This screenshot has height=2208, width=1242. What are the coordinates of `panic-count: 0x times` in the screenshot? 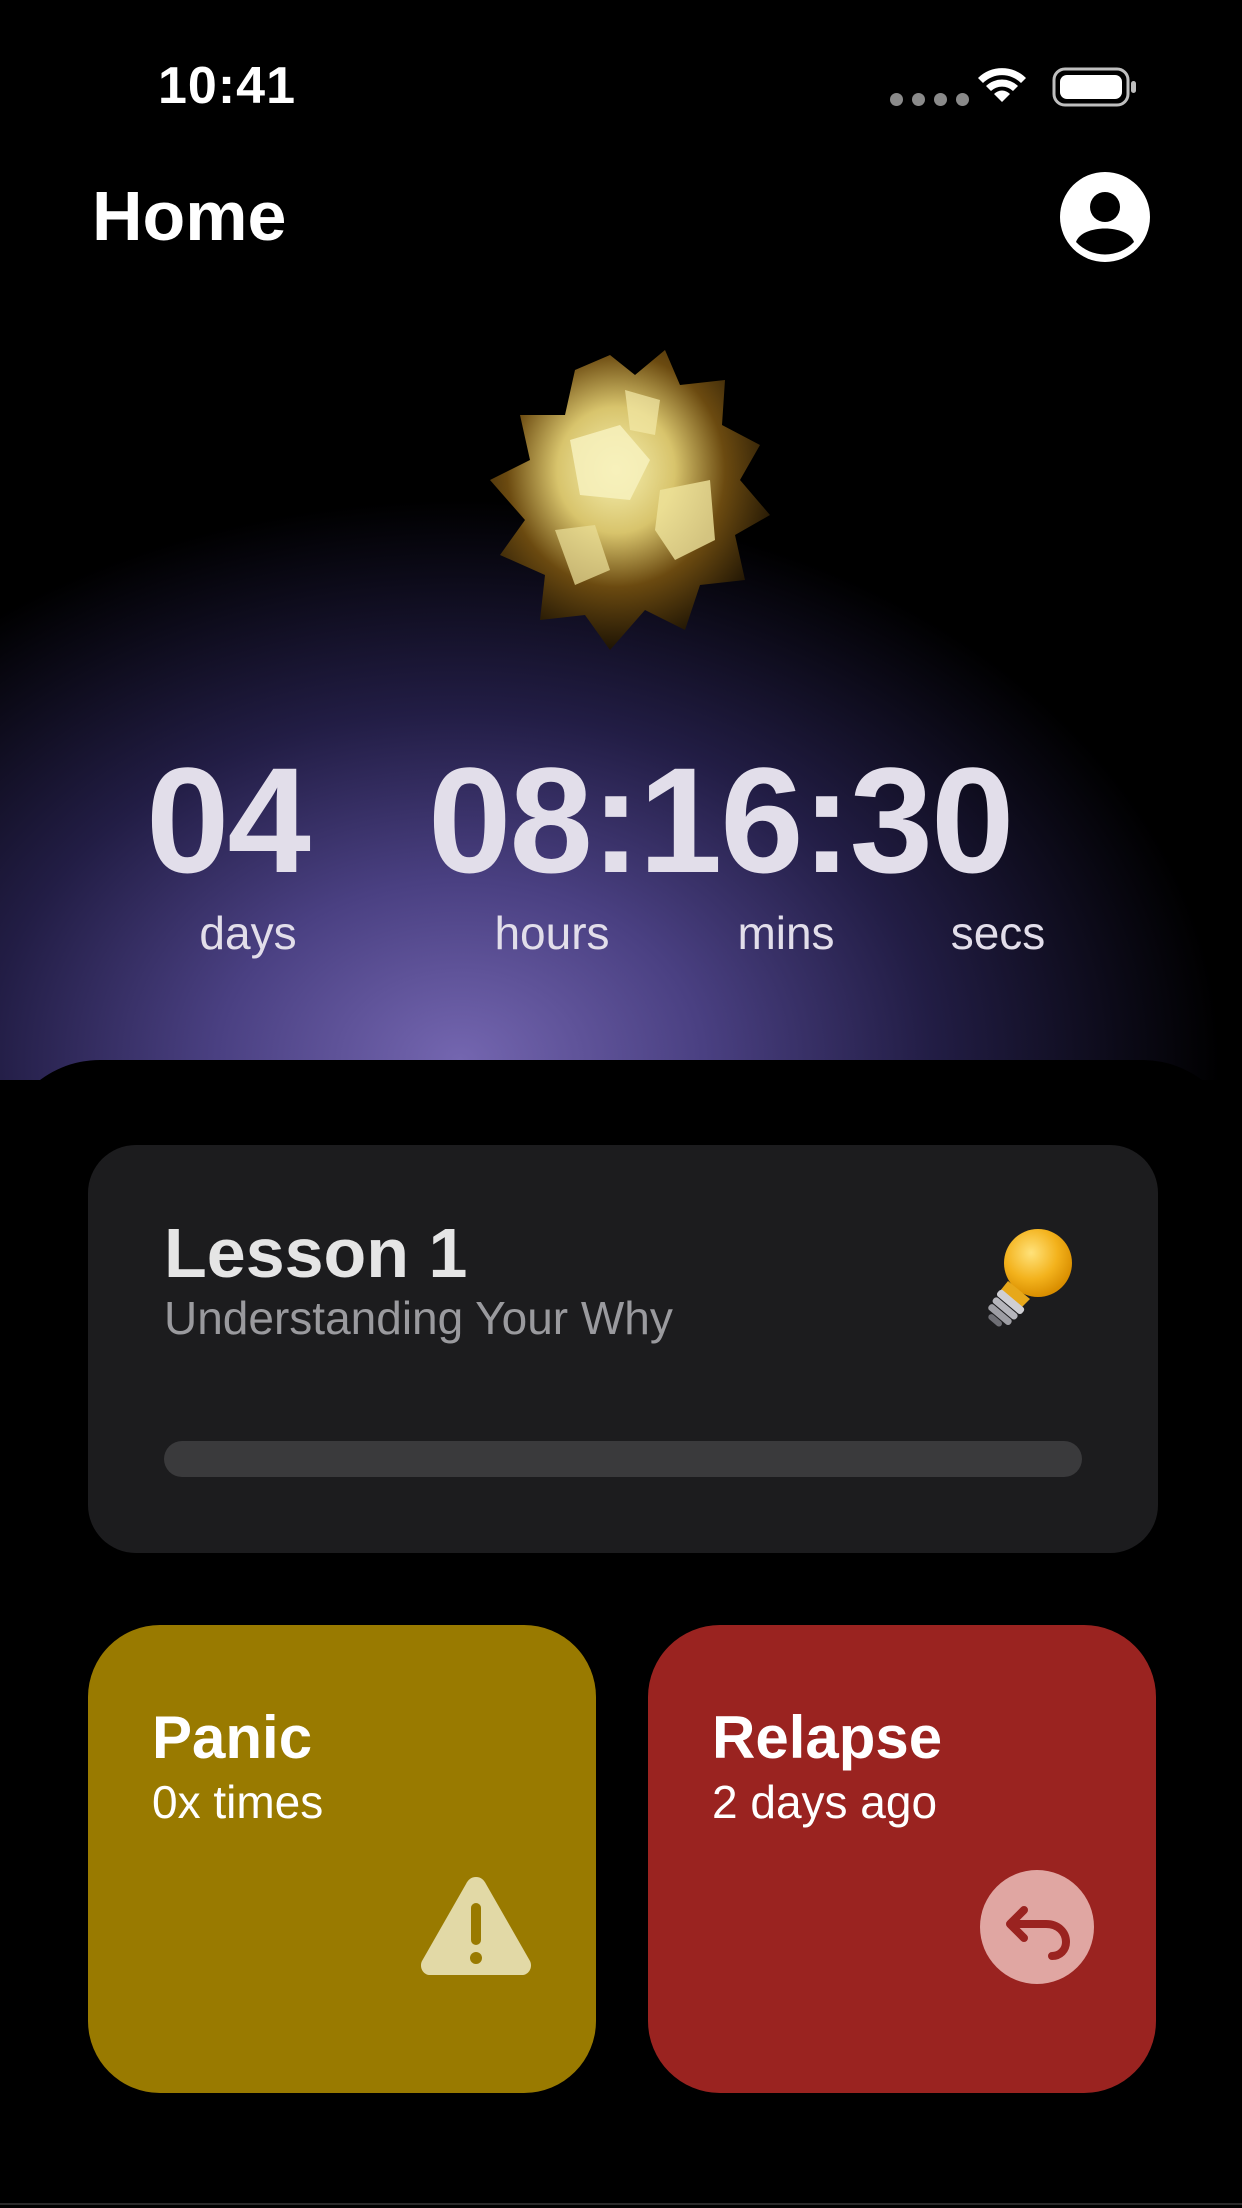 It's located at (238, 1802).